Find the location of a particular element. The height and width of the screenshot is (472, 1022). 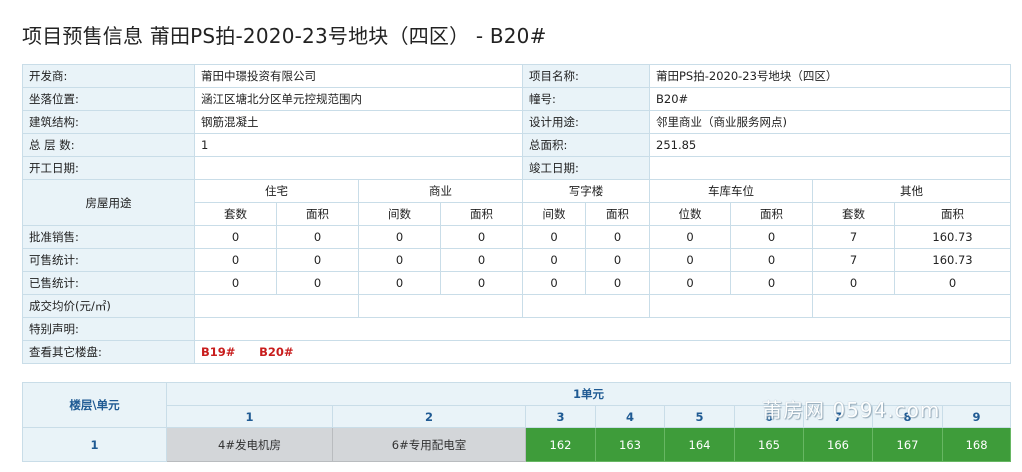

finish-date-value is located at coordinates (830, 168).